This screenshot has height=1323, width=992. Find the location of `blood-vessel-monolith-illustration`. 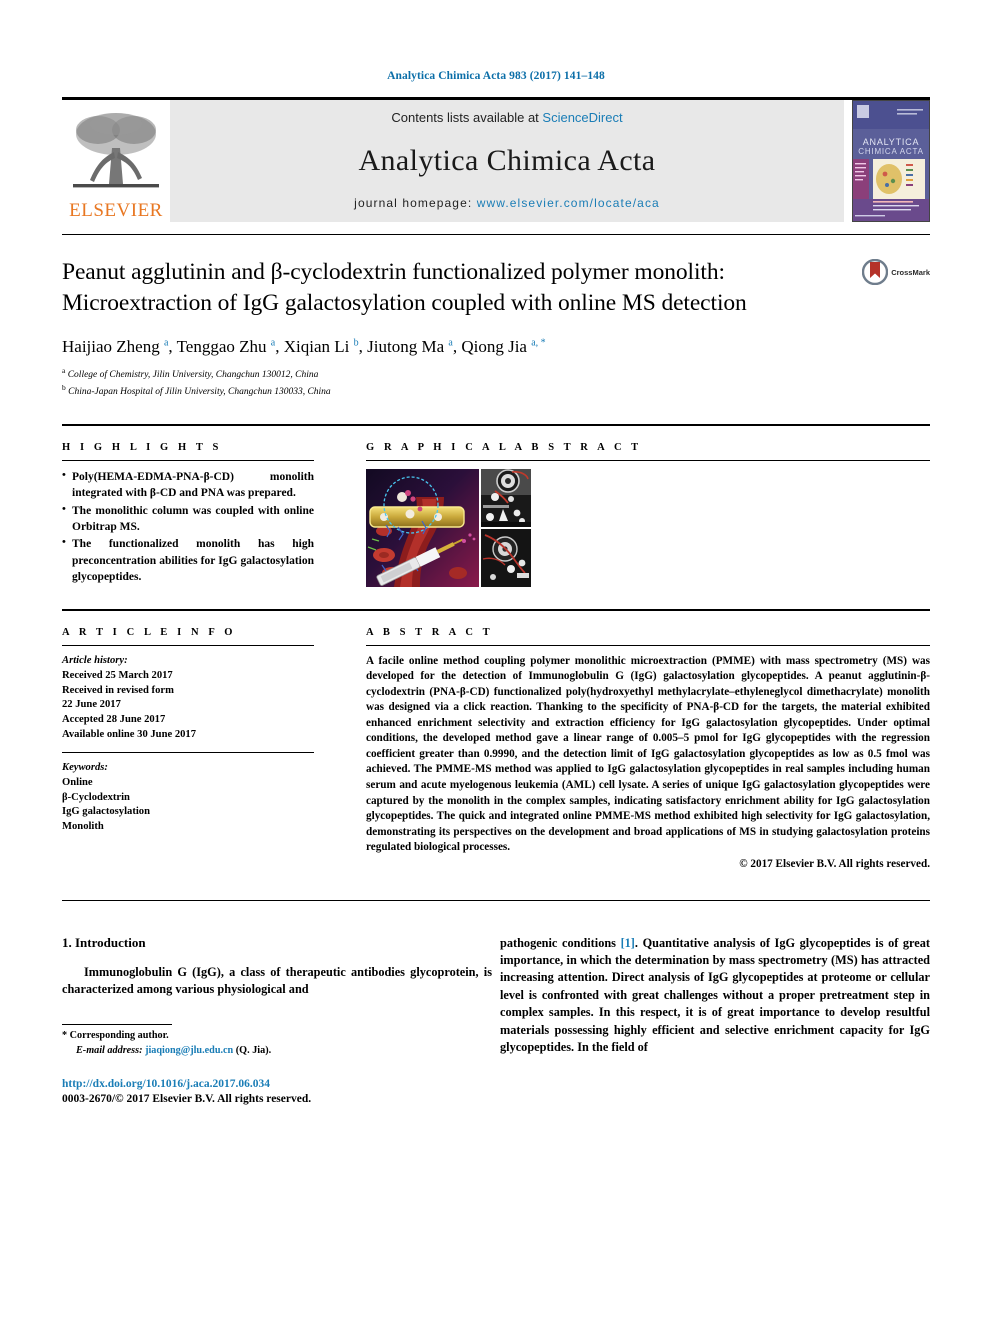

blood-vessel-monolith-illustration is located at coordinates (422, 527).